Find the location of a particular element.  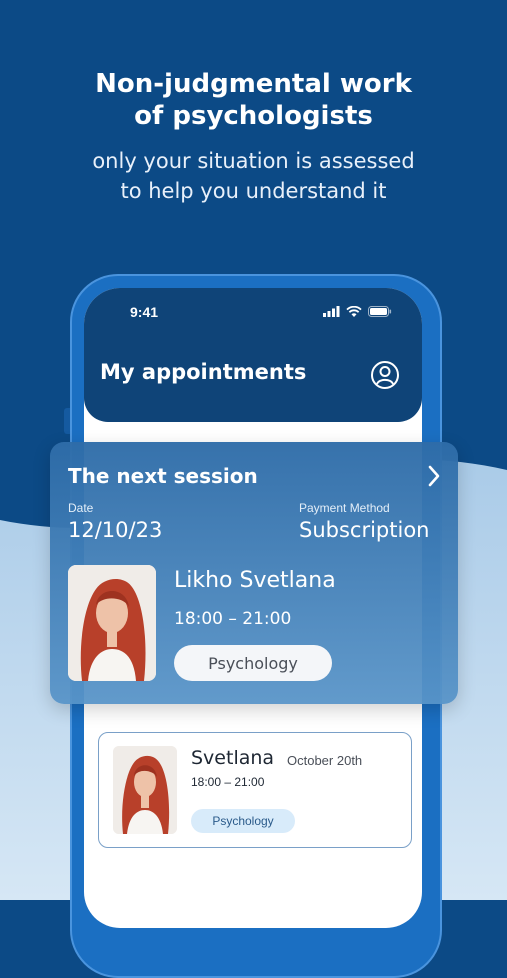

session-date: 12/10/23 is located at coordinates (115, 530).